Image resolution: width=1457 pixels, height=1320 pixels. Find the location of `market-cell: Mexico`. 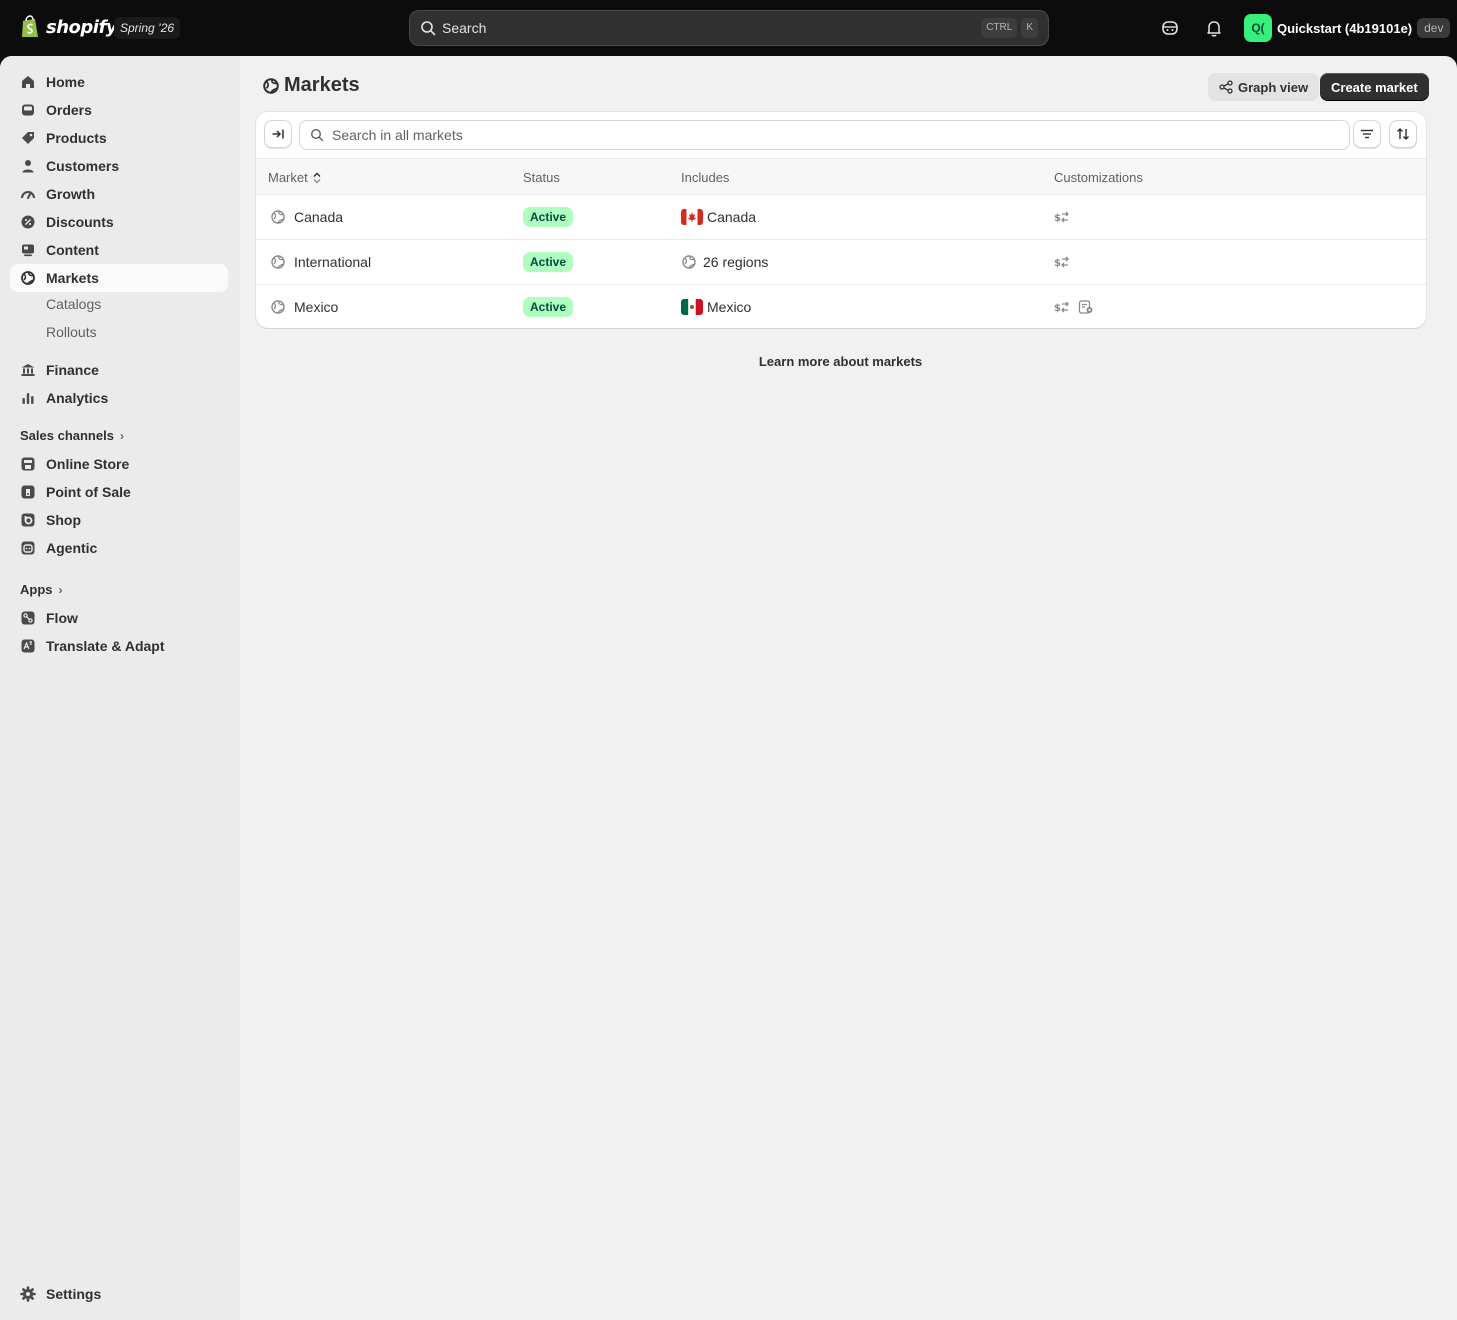

market-cell: Mexico is located at coordinates (304, 306).